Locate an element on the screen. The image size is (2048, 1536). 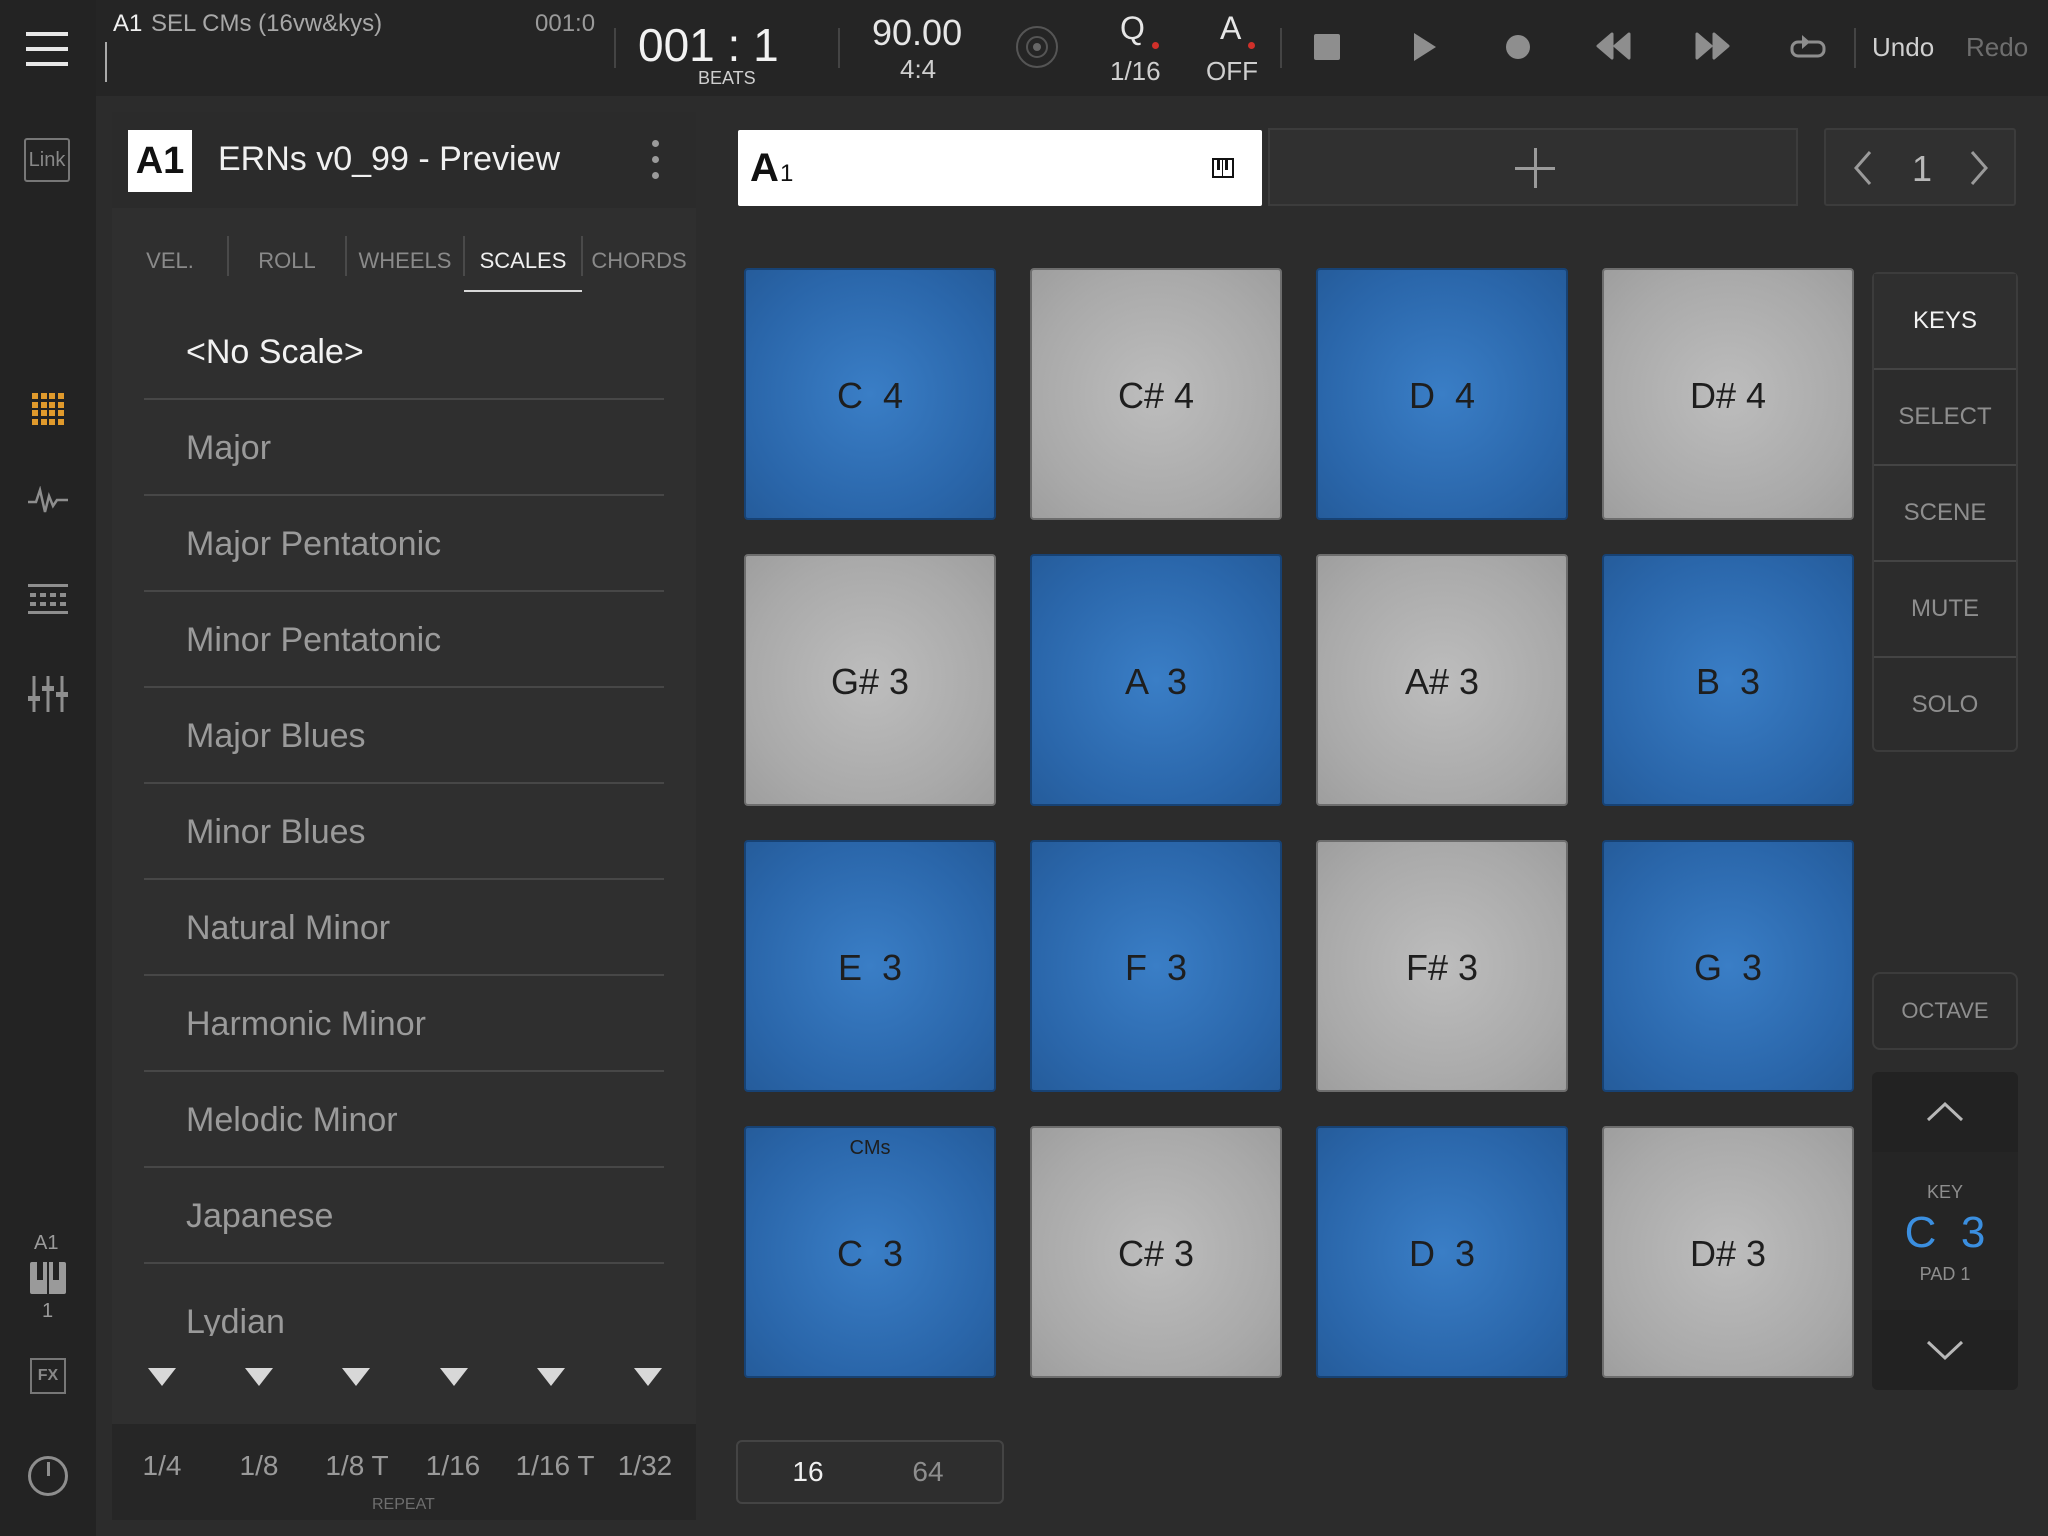
scale-item: Minor Pentatonic is located at coordinates (404, 640).